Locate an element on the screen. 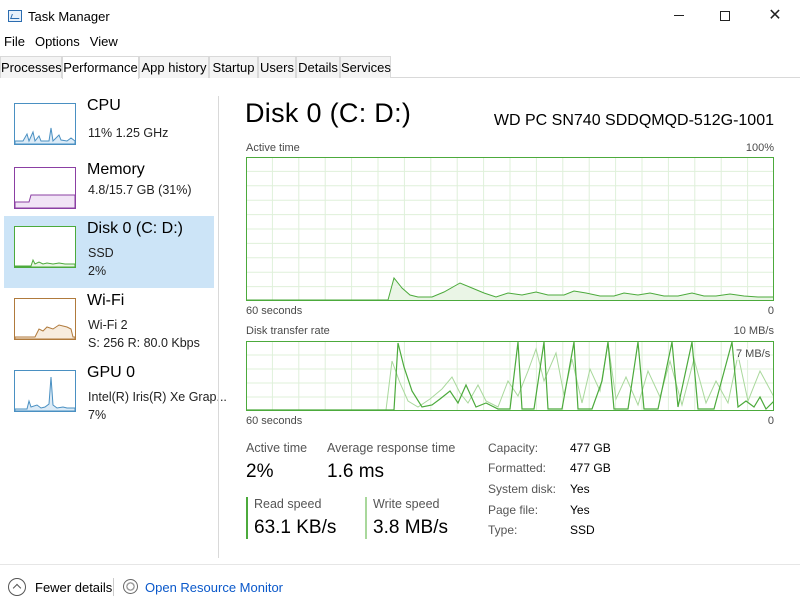  minimize-button is located at coordinates (679, 16).